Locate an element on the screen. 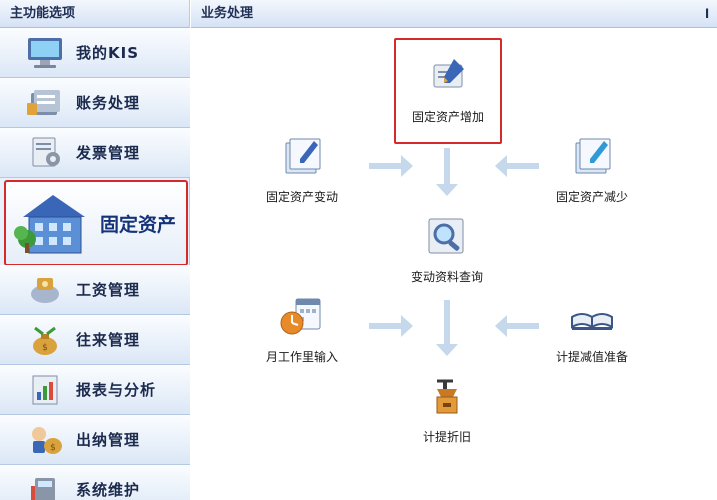 The width and height of the screenshot is (717, 500). sidebar-item-payroll: 工资管理 is located at coordinates (95, 290).